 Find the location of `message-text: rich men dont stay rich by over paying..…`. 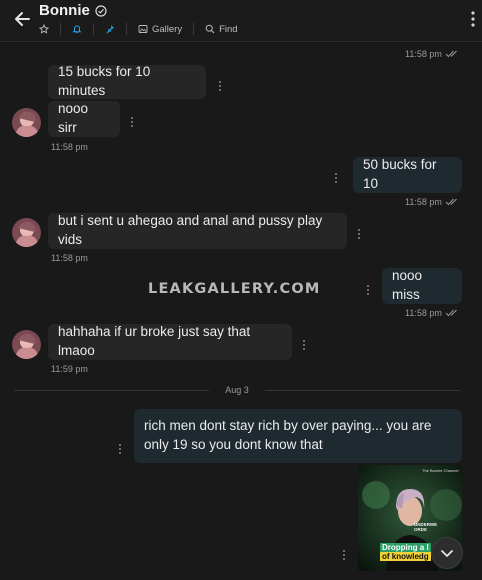

message-text: rich men dont stay rich by over paying..… is located at coordinates (288, 435).